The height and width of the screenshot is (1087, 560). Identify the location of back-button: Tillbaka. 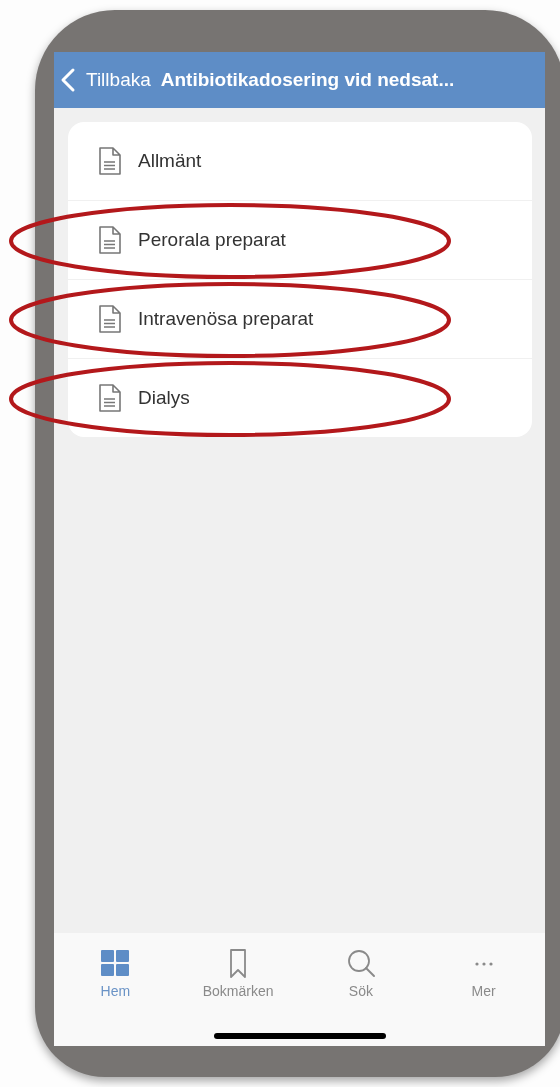
(104, 80).